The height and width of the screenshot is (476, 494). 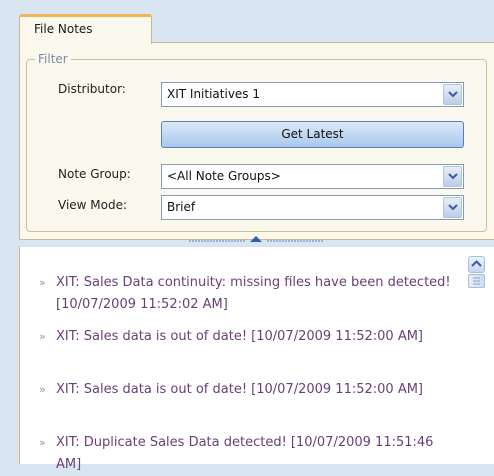 What do you see at coordinates (476, 281) in the screenshot?
I see `scroll-thumb` at bounding box center [476, 281].